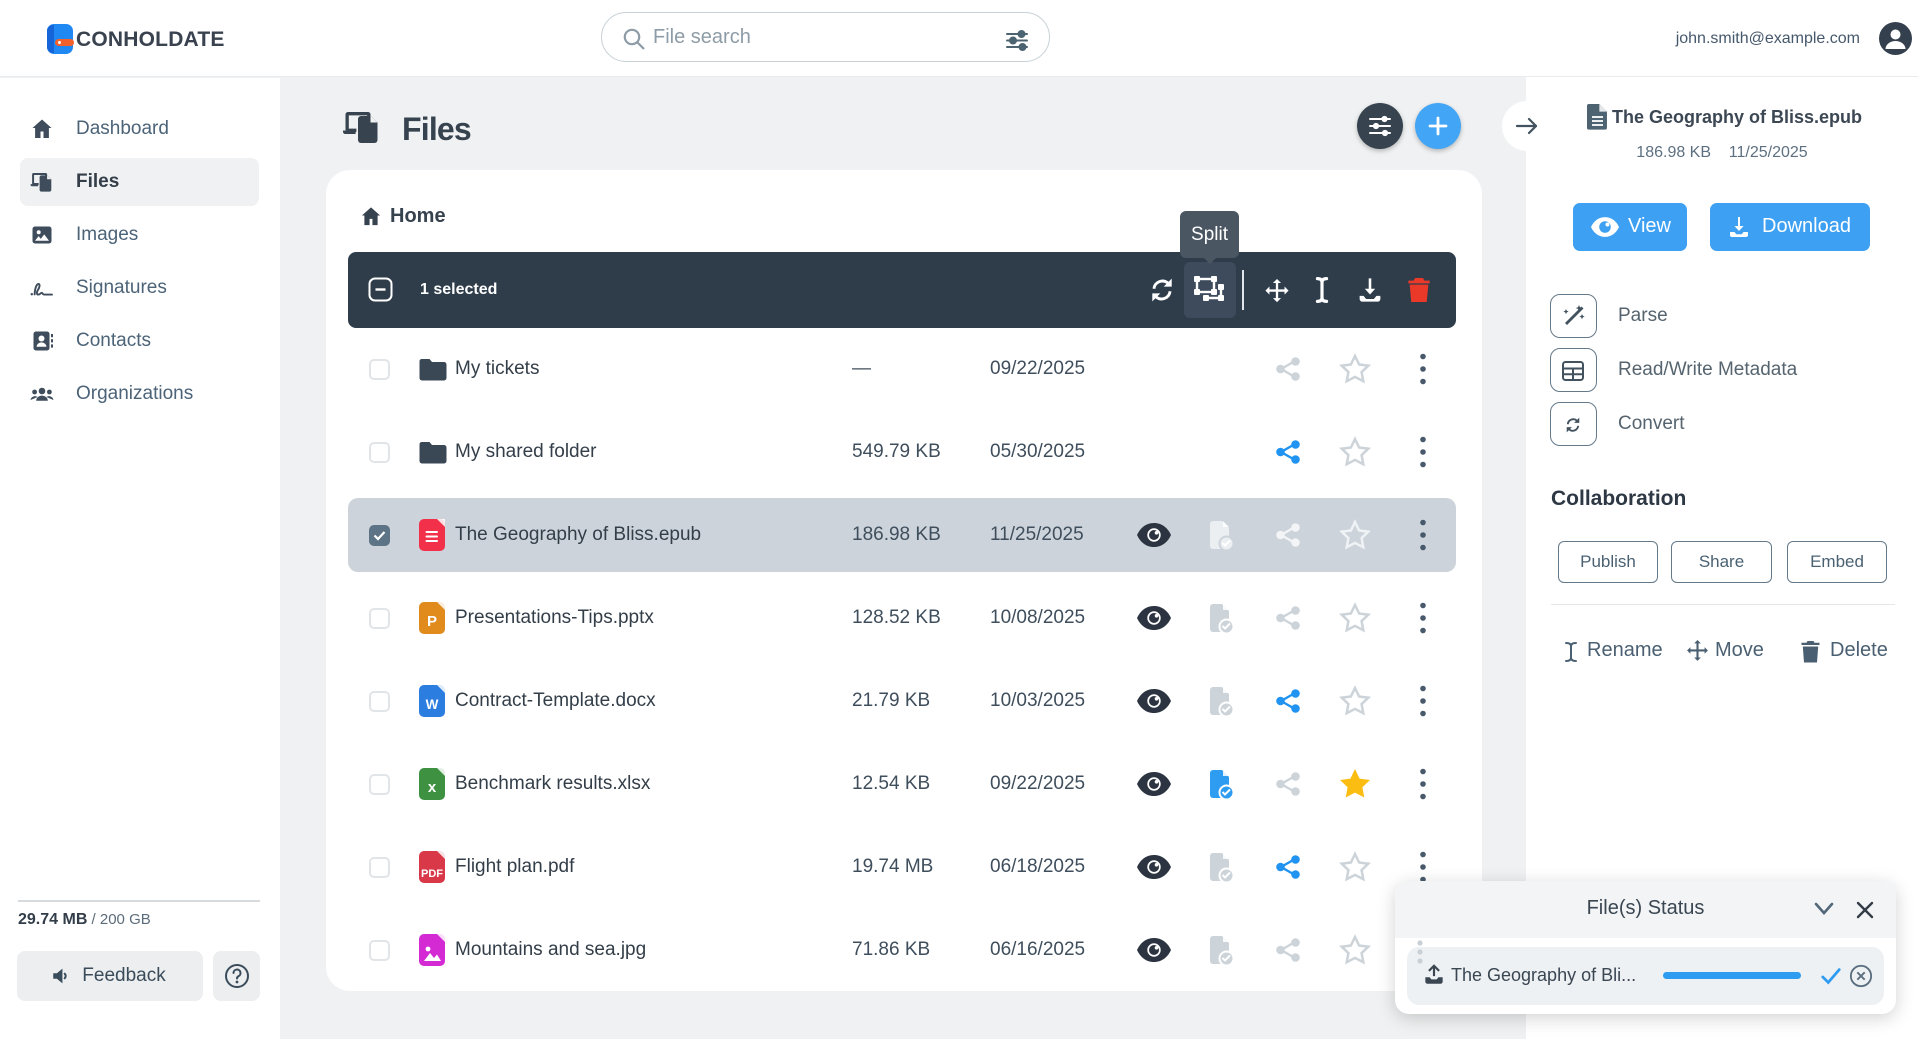 Image resolution: width=1918 pixels, height=1039 pixels. I want to click on svg-text: W, so click(432, 704).